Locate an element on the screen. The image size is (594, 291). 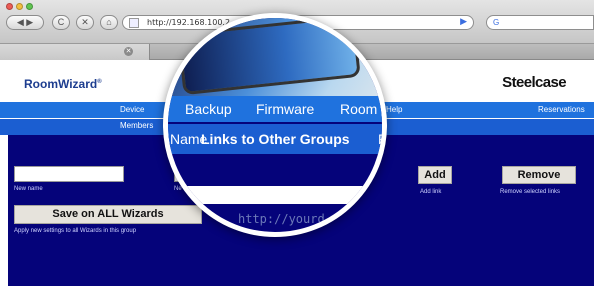
tab-close-icon: ✕ is located at coordinates (128, 51).